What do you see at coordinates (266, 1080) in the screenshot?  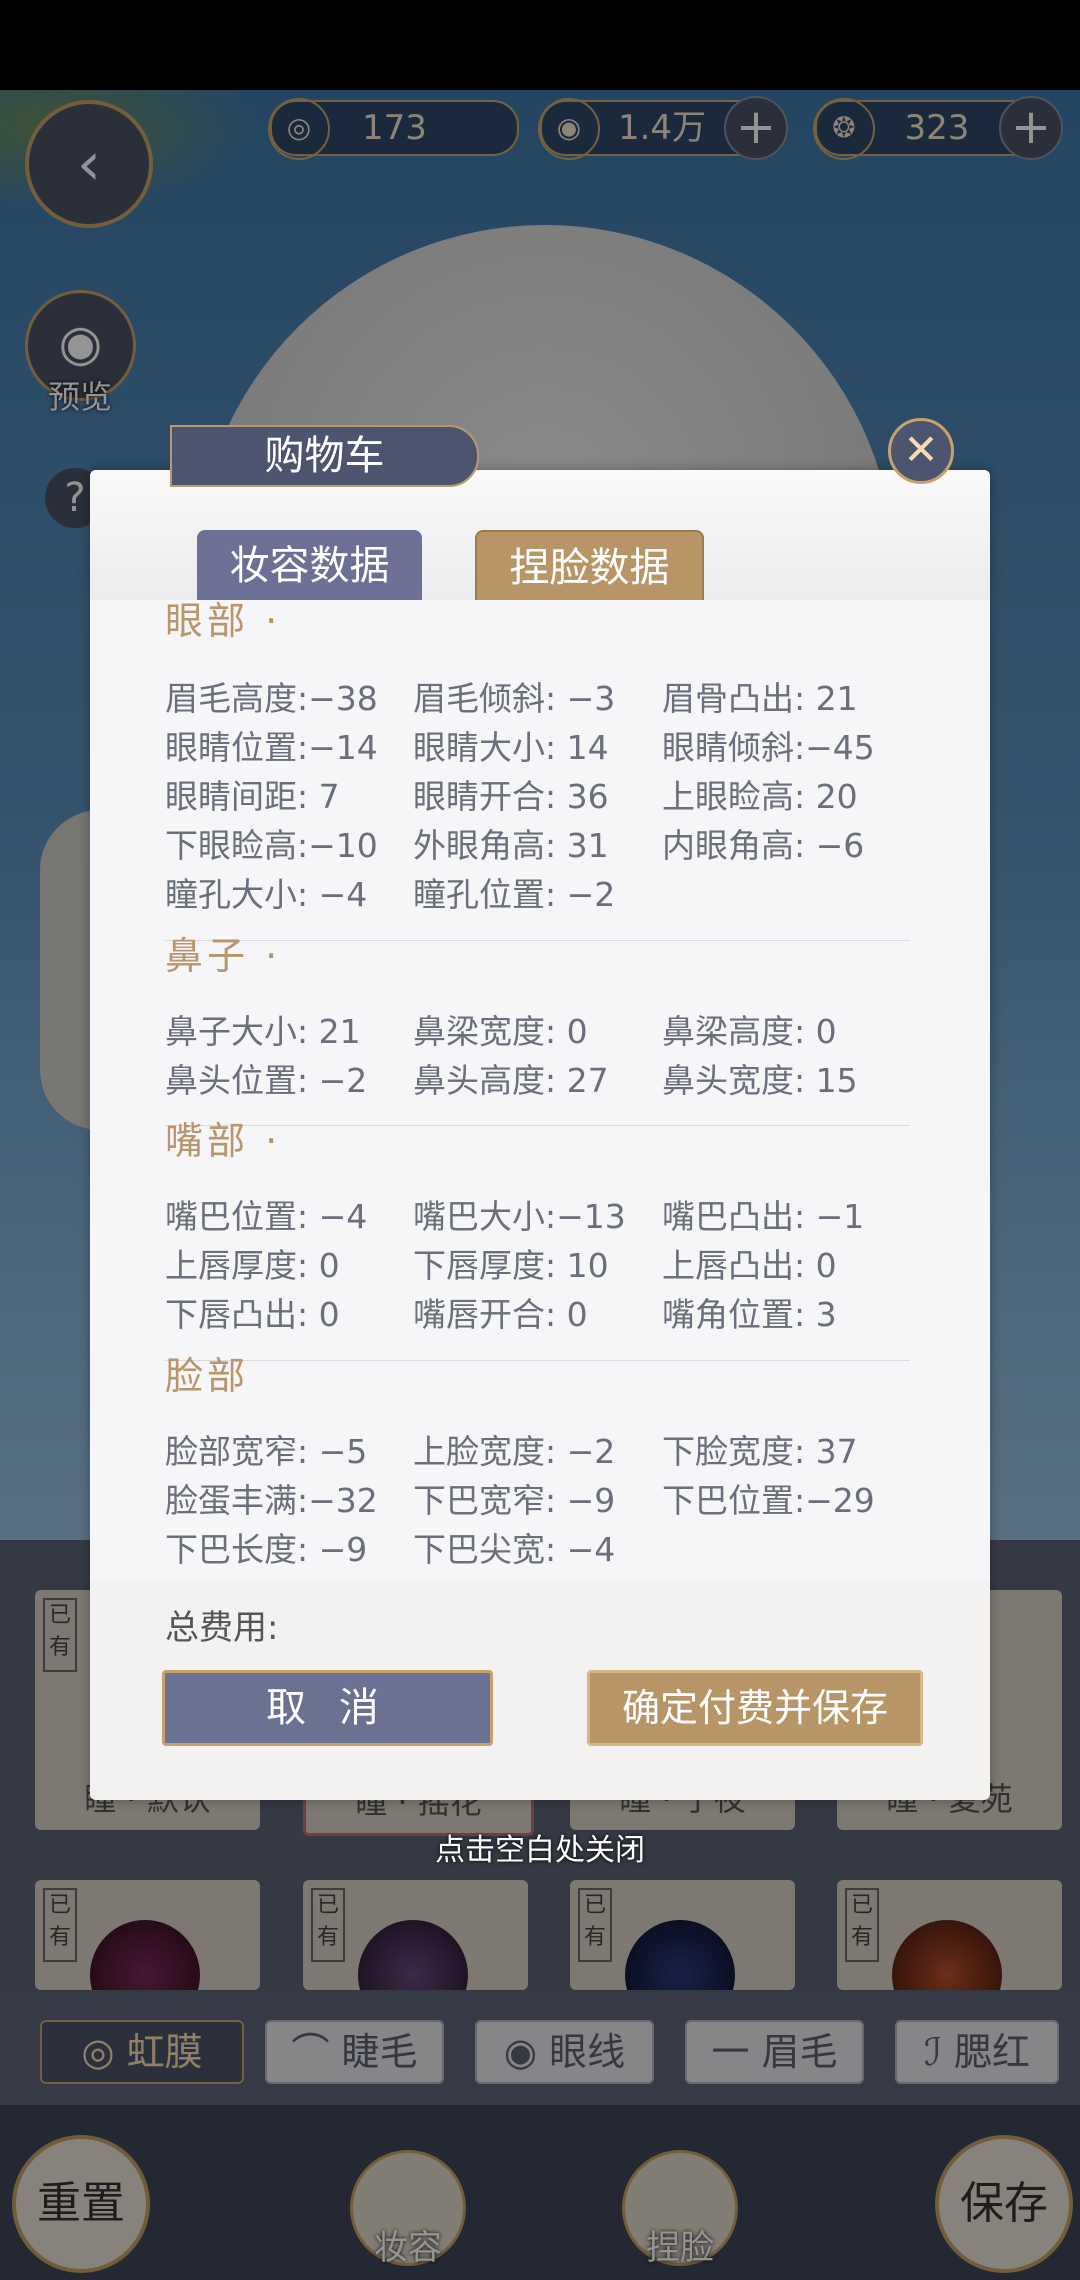 I see `param-item: 鼻头位置: −2` at bounding box center [266, 1080].